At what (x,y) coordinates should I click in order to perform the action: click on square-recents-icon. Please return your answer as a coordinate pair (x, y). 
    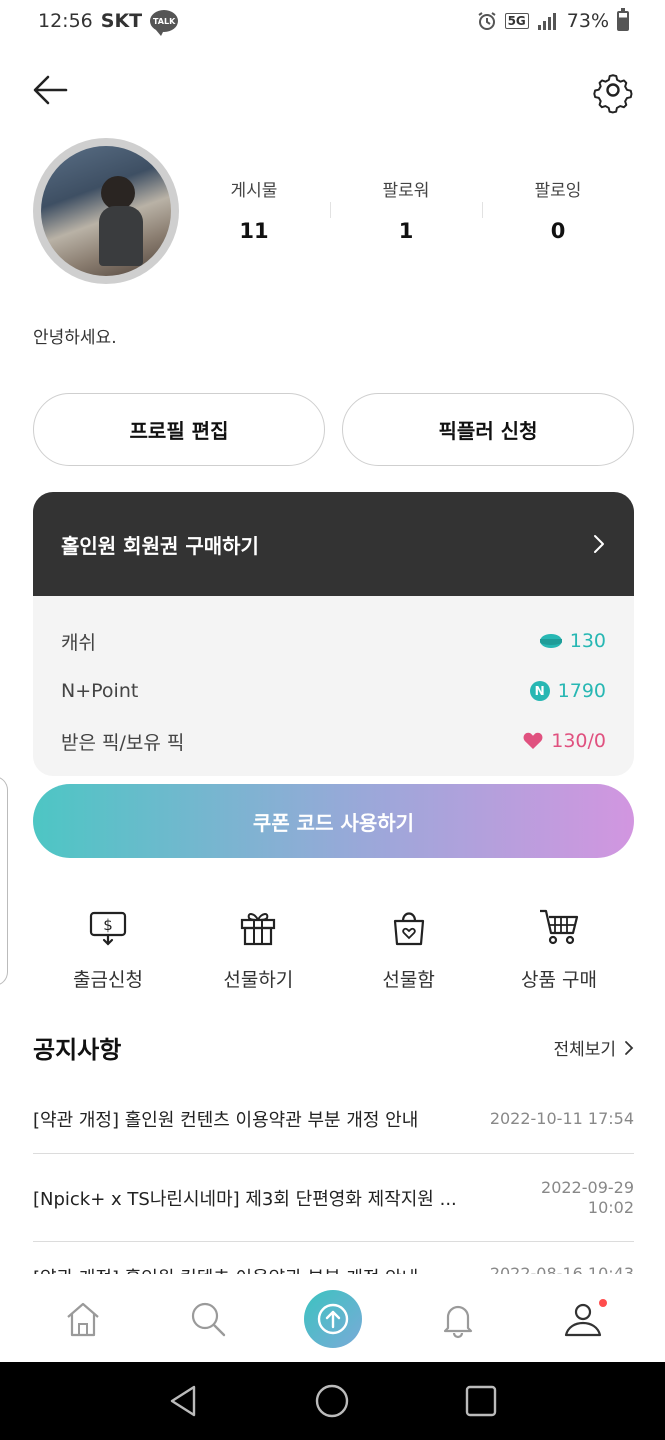
    Looking at the image, I should click on (481, 1401).